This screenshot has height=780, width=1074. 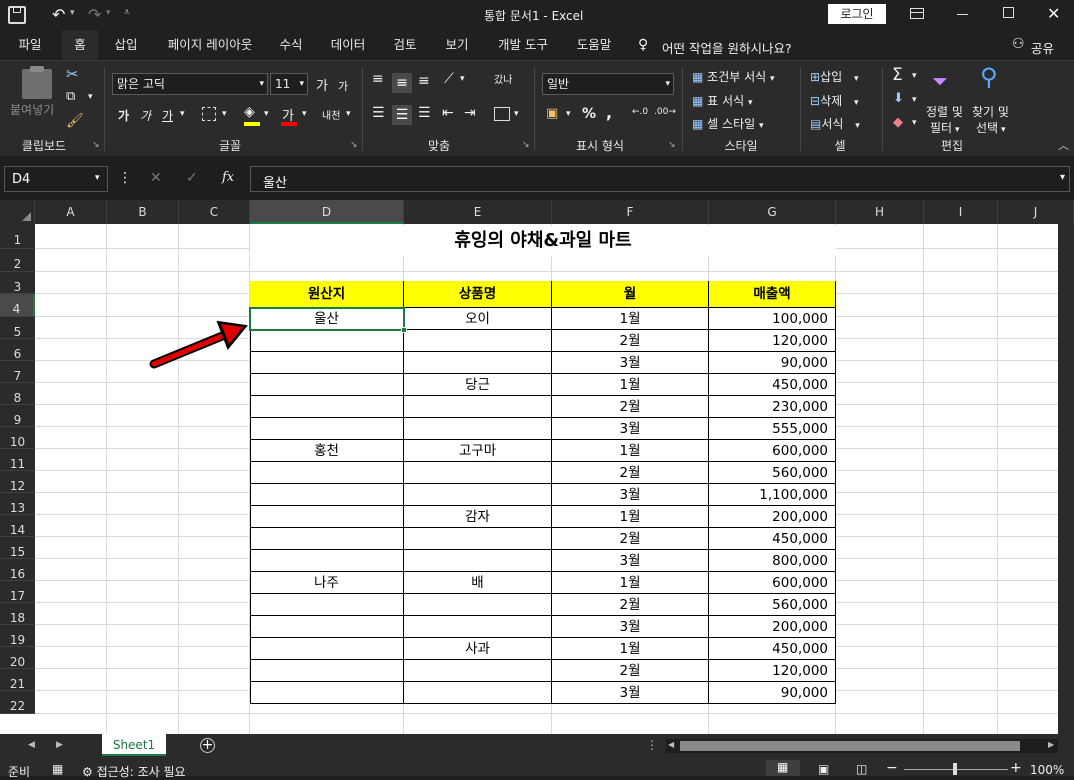 What do you see at coordinates (17, 236) in the screenshot?
I see `row-header-1: 1` at bounding box center [17, 236].